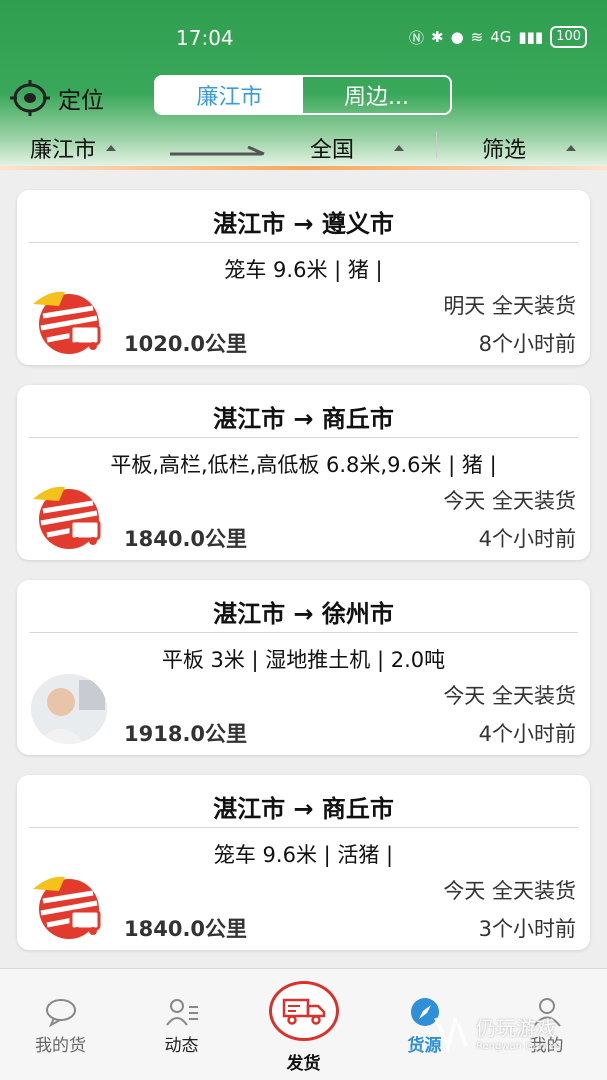 The image size is (607, 1080). Describe the element at coordinates (516, 1028) in the screenshot. I see `watermark-title: 仍玩游戏` at that location.